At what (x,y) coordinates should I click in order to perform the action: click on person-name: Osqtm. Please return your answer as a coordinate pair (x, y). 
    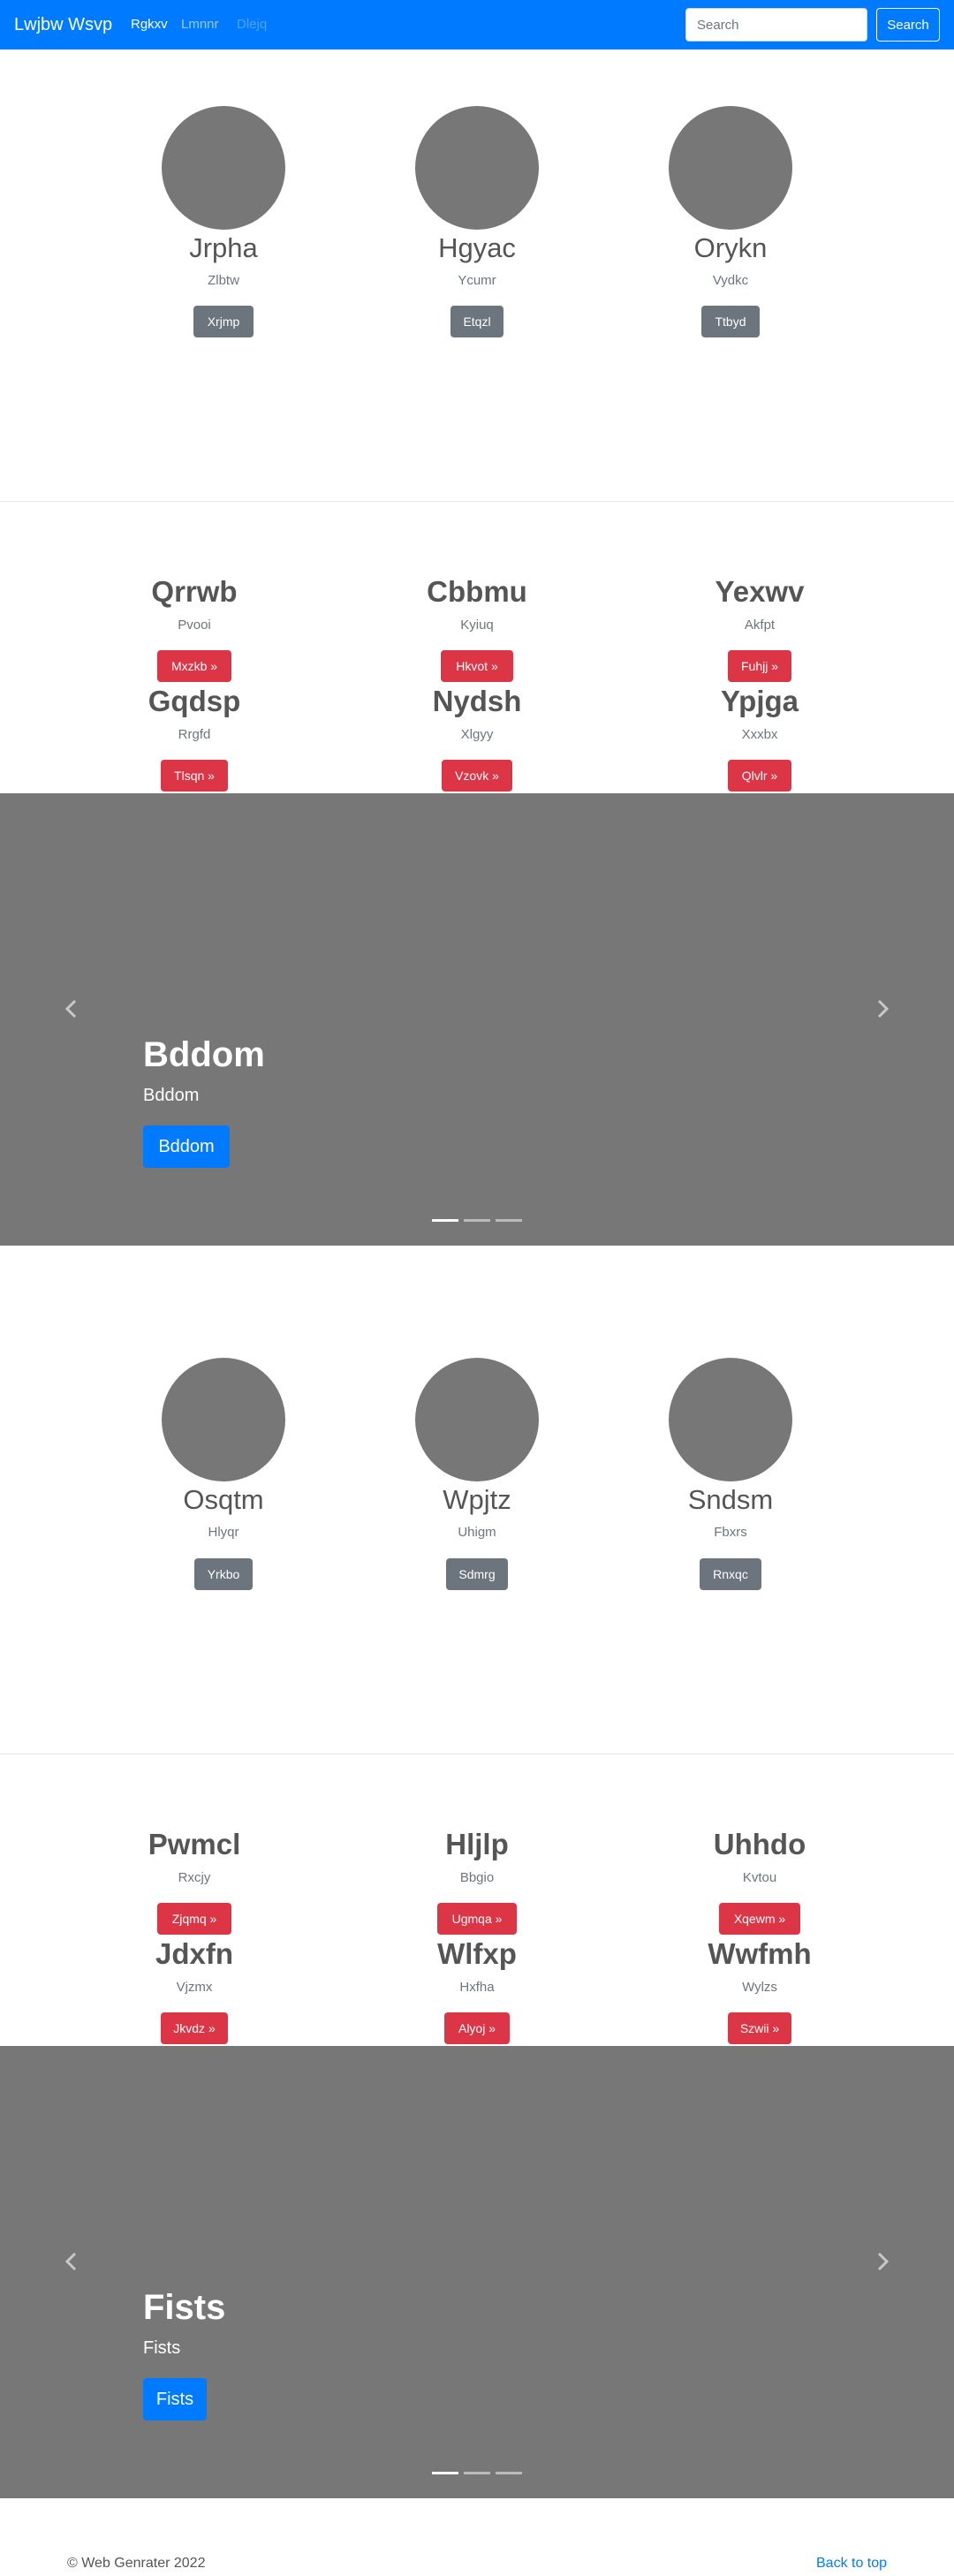
    Looking at the image, I should click on (223, 1499).